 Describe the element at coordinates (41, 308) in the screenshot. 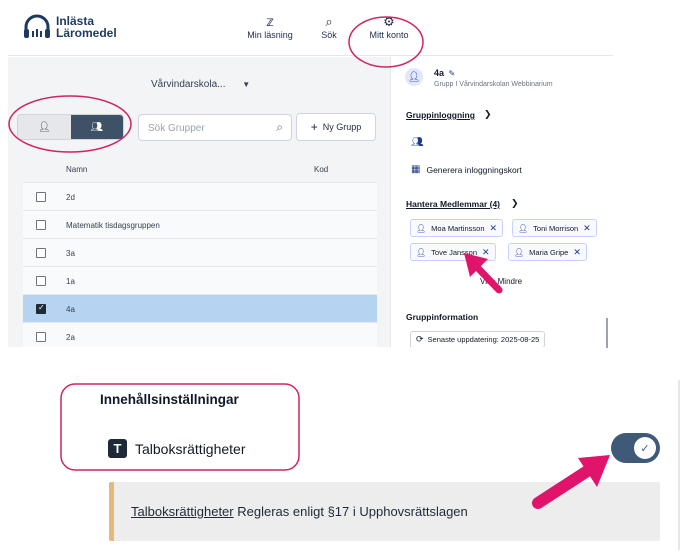

I see `row-checkbox-checked` at that location.